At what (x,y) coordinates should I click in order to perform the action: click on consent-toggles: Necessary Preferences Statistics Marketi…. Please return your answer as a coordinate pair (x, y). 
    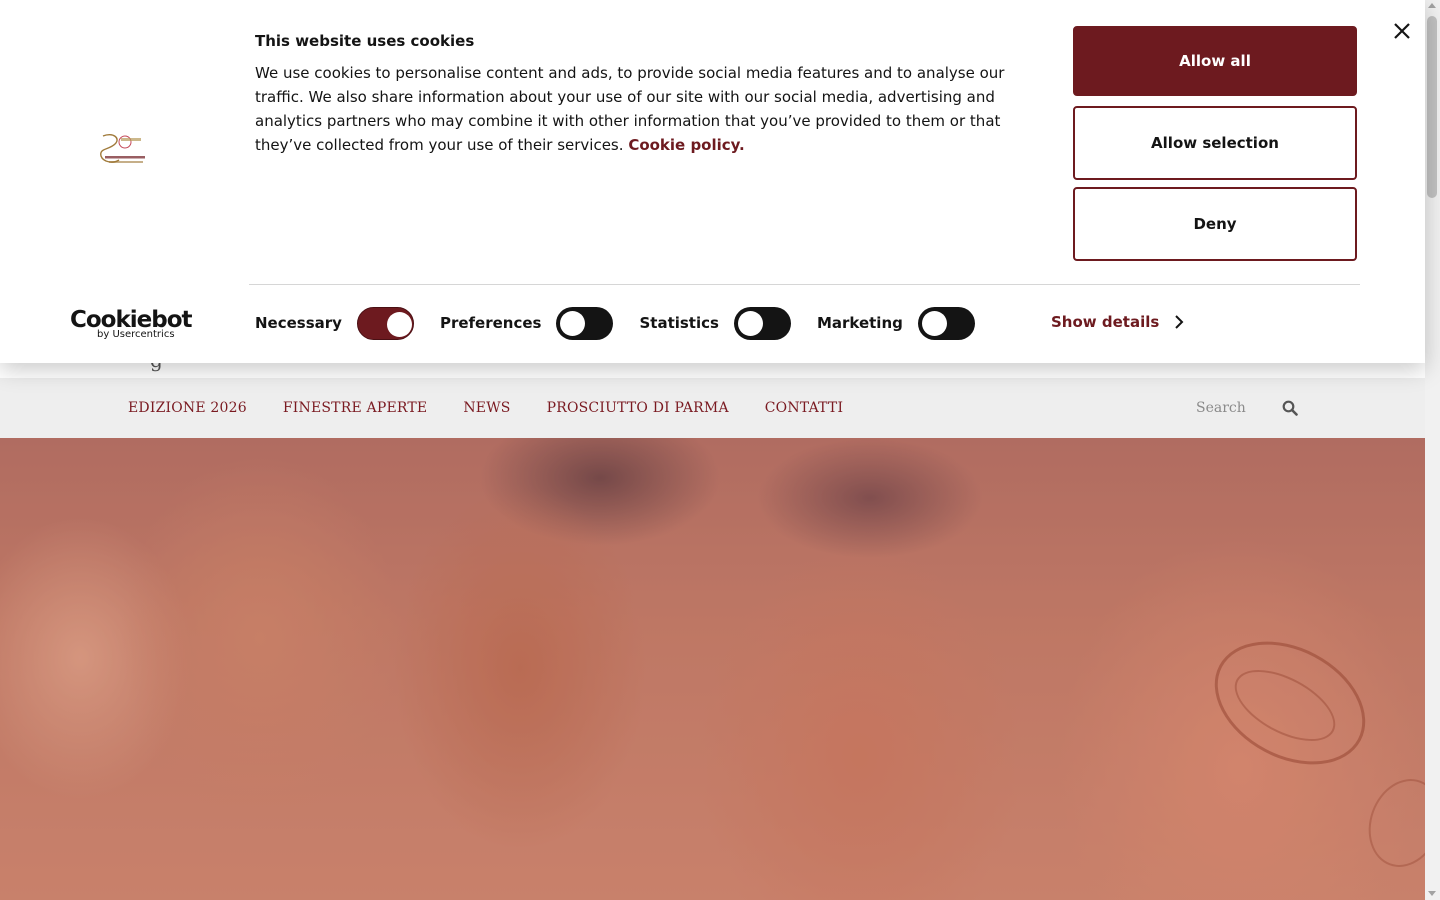
    Looking at the image, I should click on (628, 323).